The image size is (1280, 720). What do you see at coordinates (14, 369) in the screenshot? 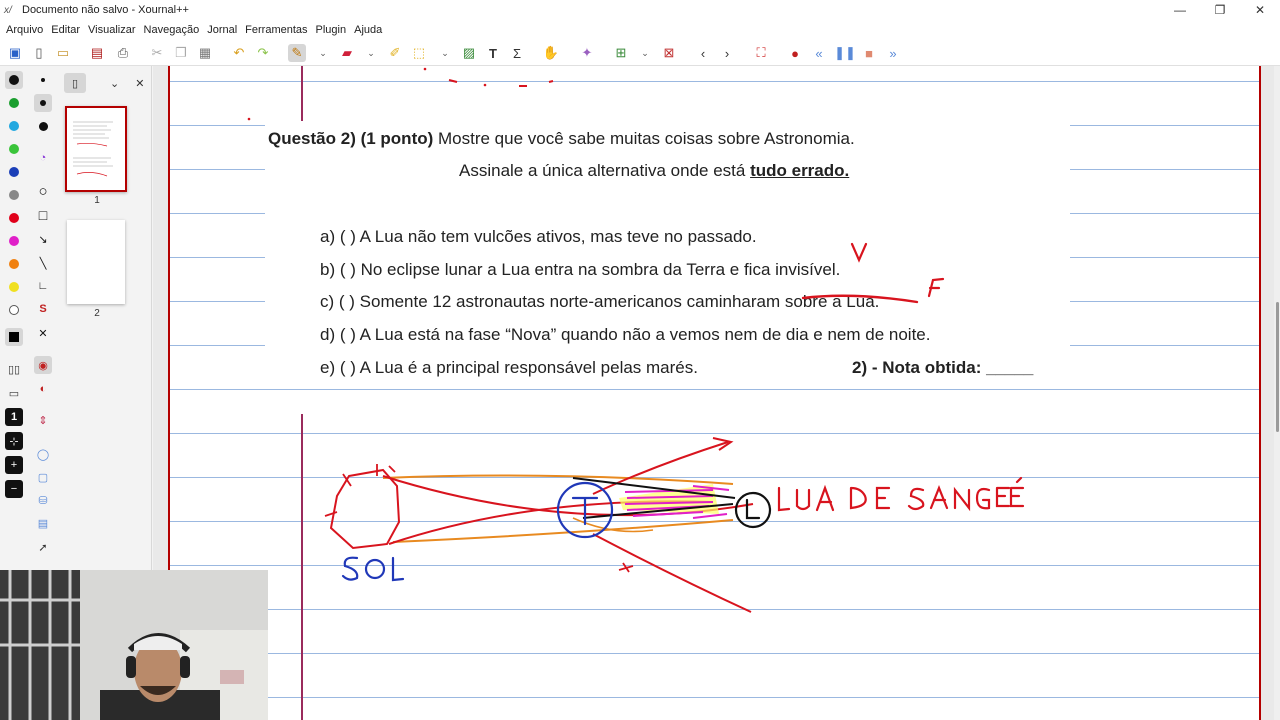
I see `two-pages-icon: ▯▯` at bounding box center [14, 369].